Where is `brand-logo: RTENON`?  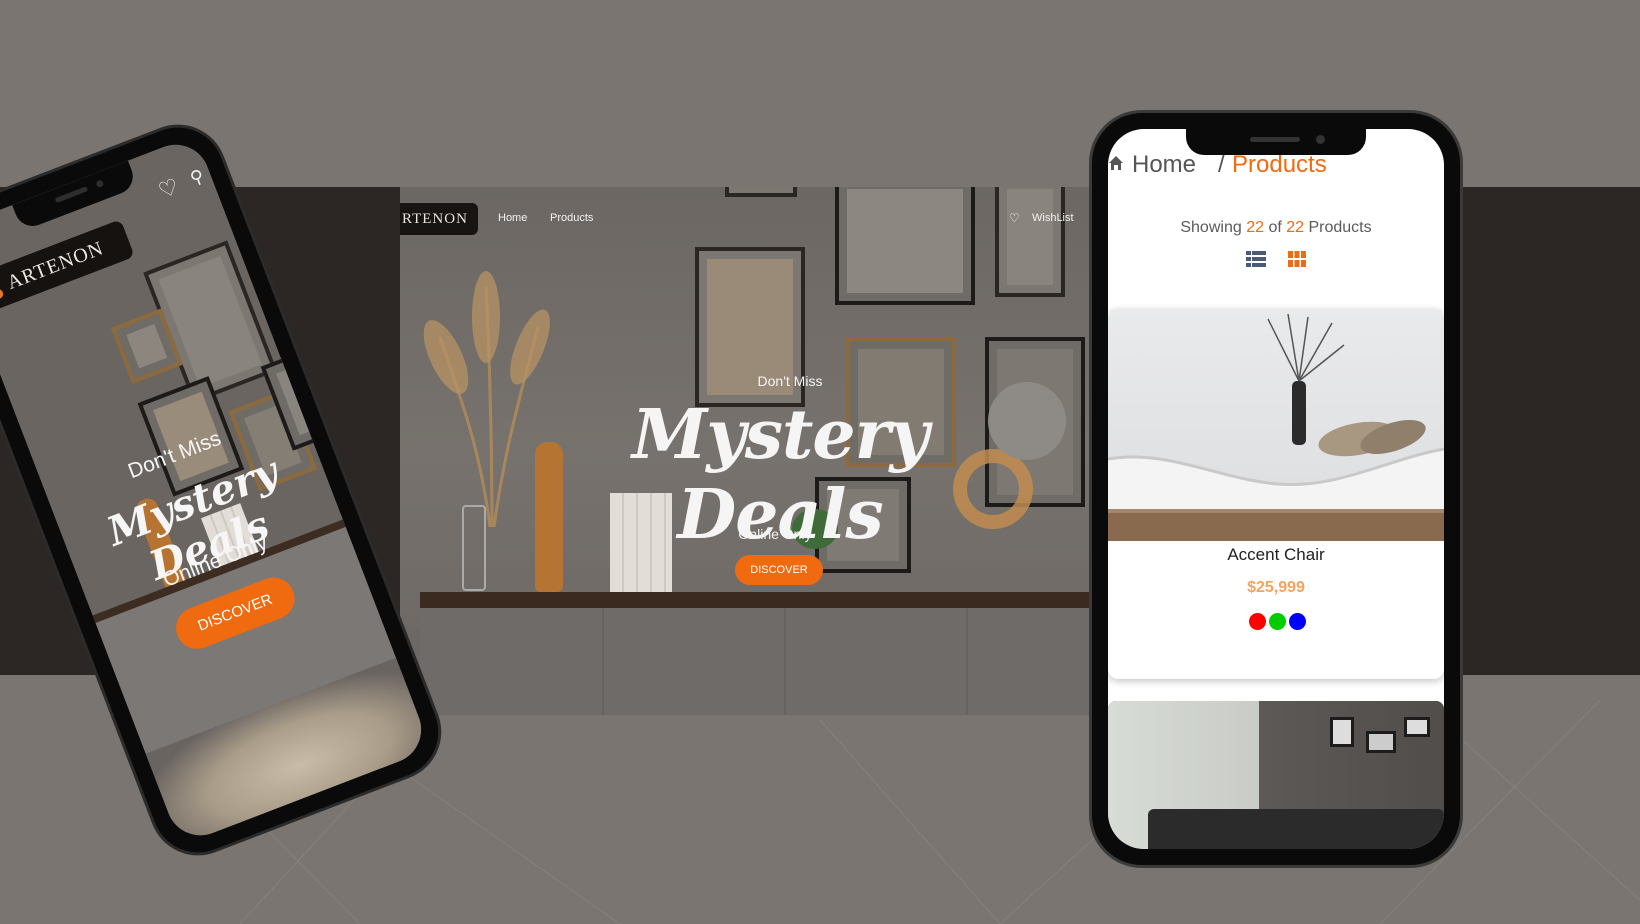
brand-logo: RTENON is located at coordinates (439, 219).